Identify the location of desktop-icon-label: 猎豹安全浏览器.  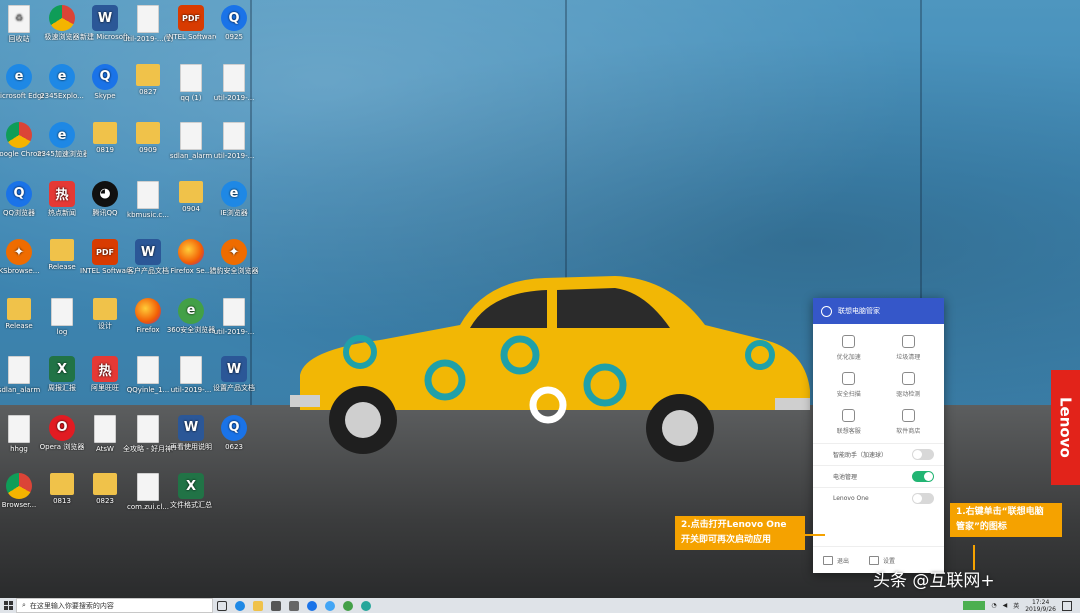
(234, 271).